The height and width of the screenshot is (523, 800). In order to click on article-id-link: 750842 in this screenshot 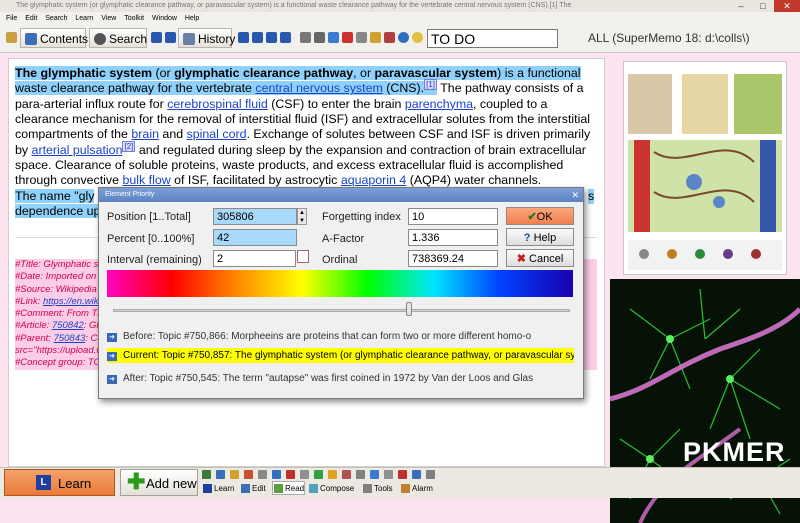, I will do `click(68, 325)`.